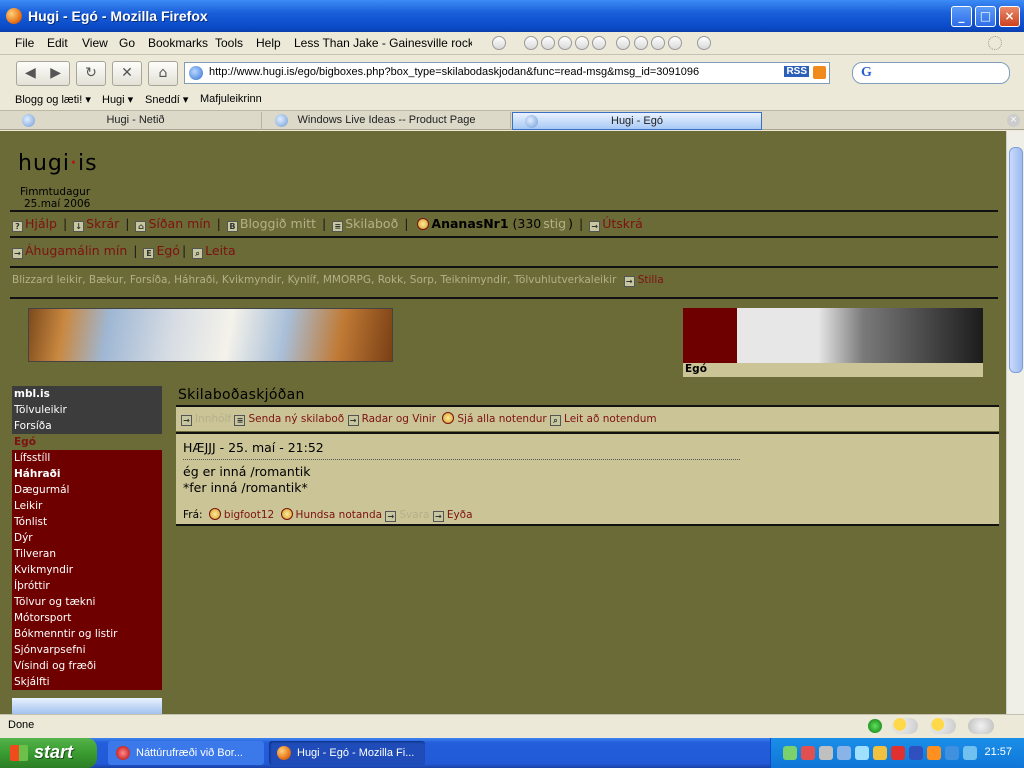  I want to click on tab-hugi-ego: Hugi - Egó, so click(637, 121).